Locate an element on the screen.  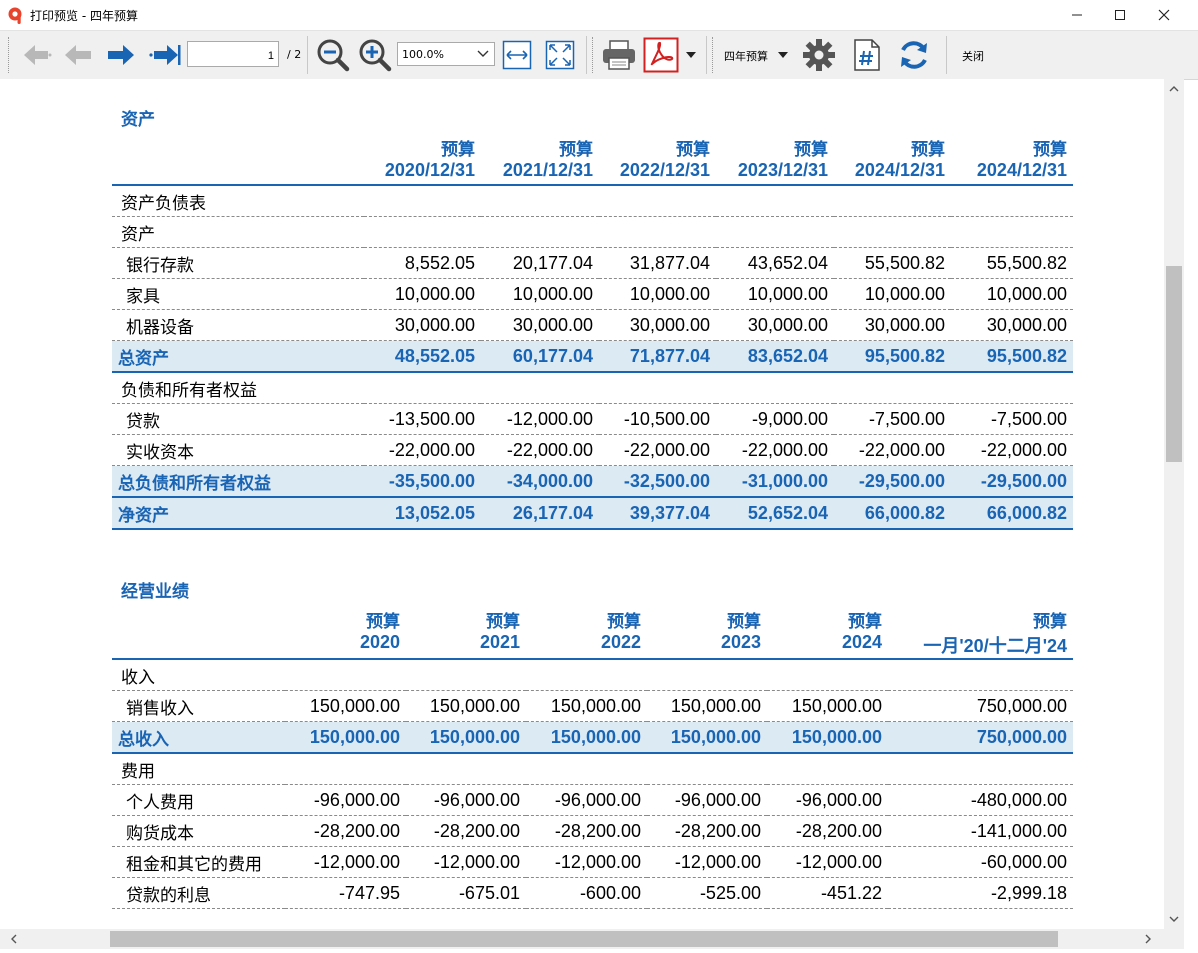
table-header-row: 预算 预算 预算 预算 预算 预算 is located at coordinates (592, 147).